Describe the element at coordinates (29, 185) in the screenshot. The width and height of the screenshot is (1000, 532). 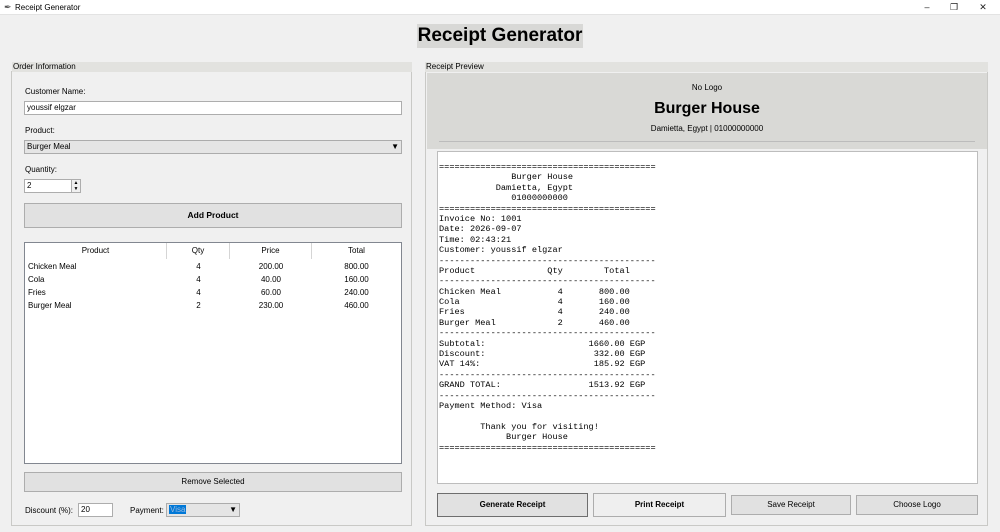
I see `quantity-value: 2` at that location.